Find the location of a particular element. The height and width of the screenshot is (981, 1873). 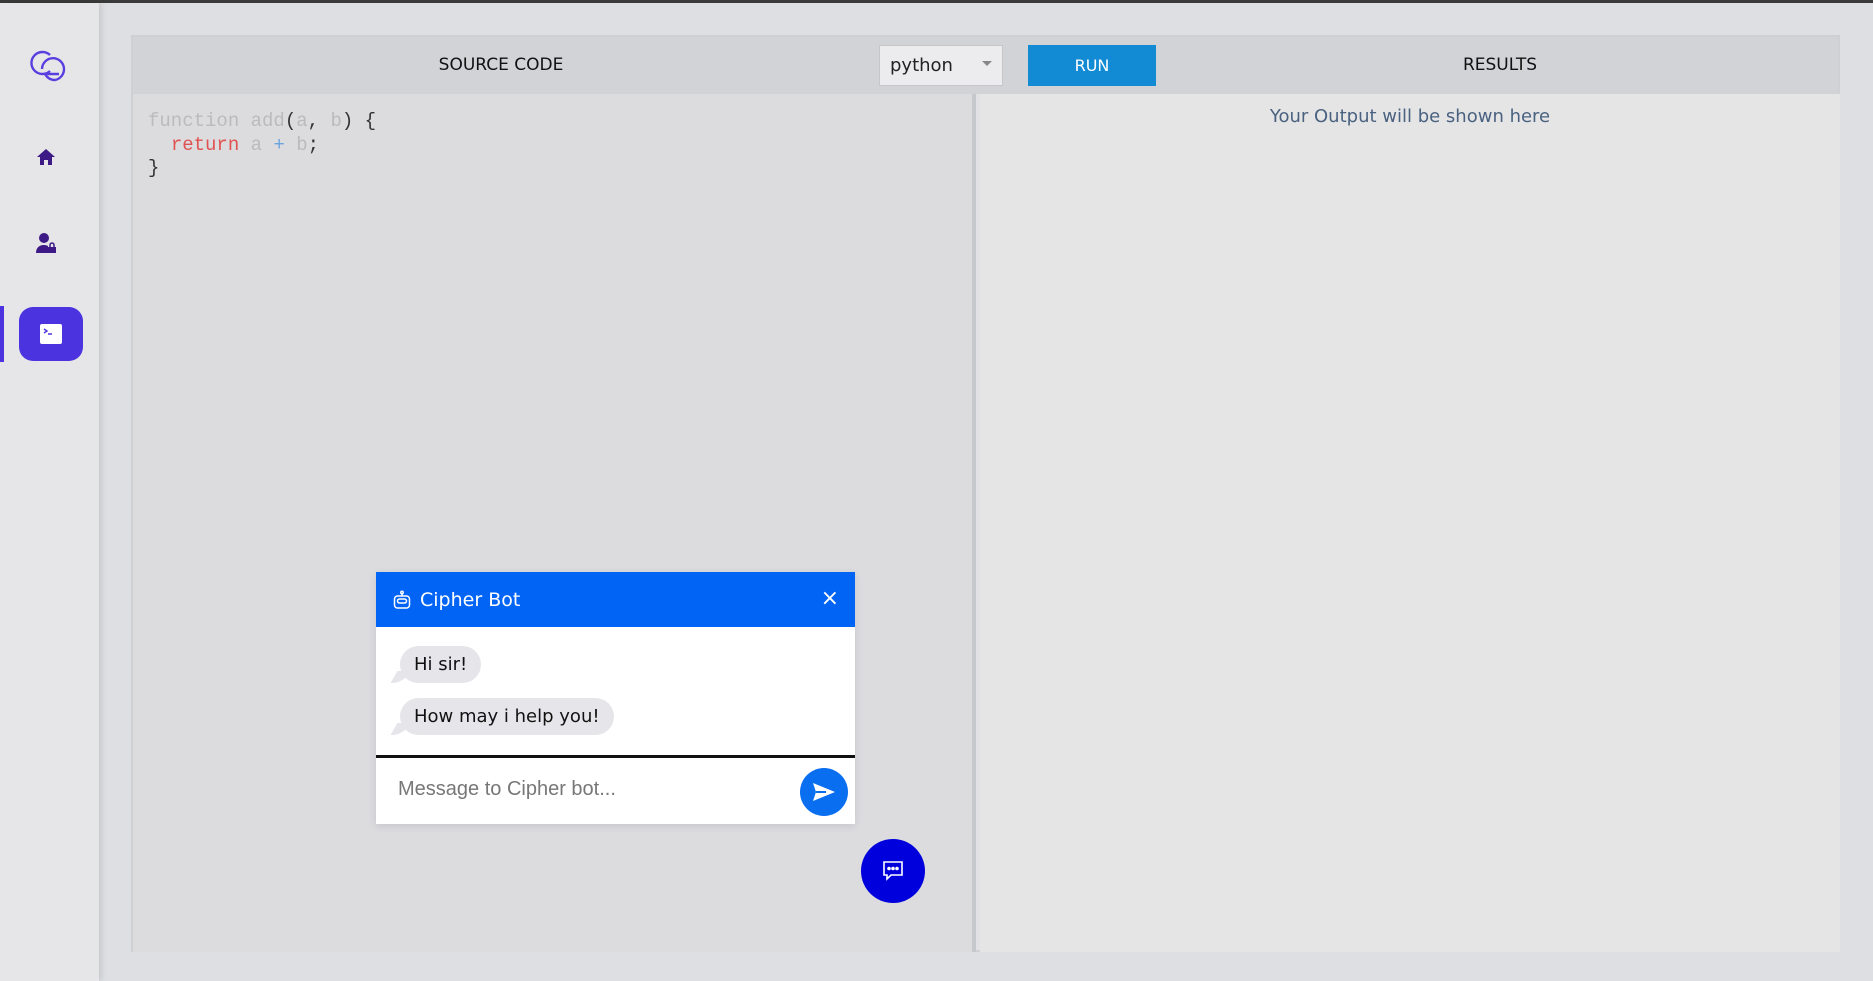

message-list: Hi sir! How may i help you! is located at coordinates (615, 692).